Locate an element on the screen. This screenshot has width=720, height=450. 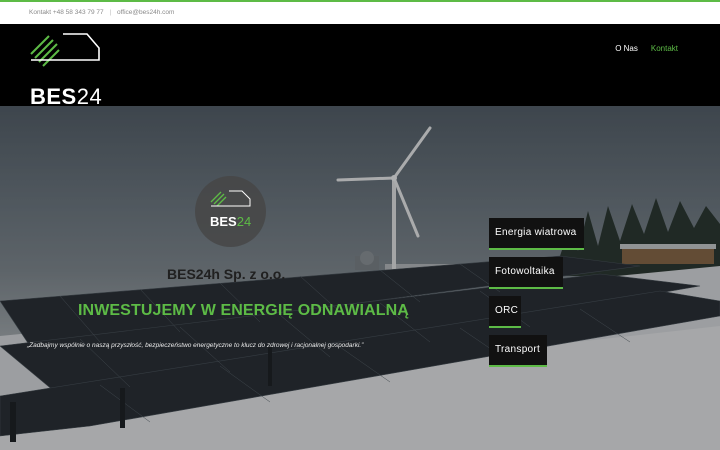
menu-transport: Transport is located at coordinates (518, 351).